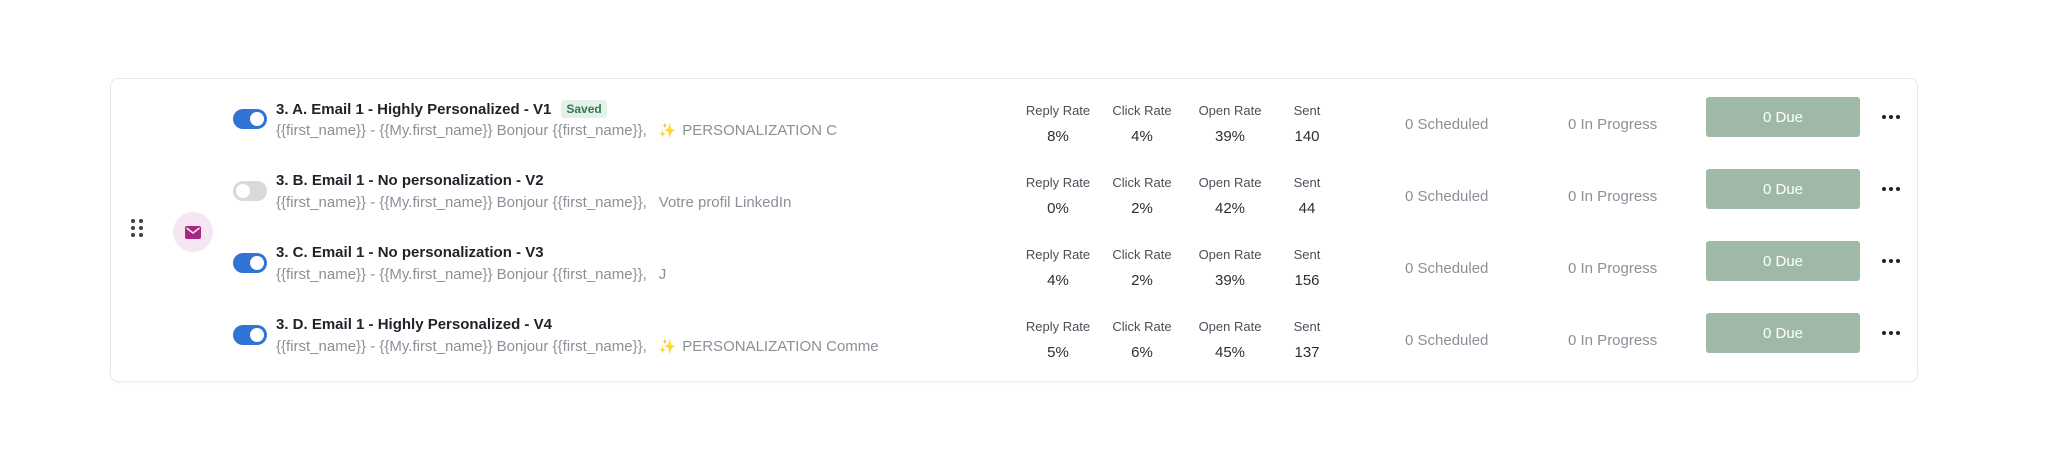  What do you see at coordinates (414, 324) in the screenshot?
I see `variant-title: 3. D. Email 1 - Highly Personalized - V4` at bounding box center [414, 324].